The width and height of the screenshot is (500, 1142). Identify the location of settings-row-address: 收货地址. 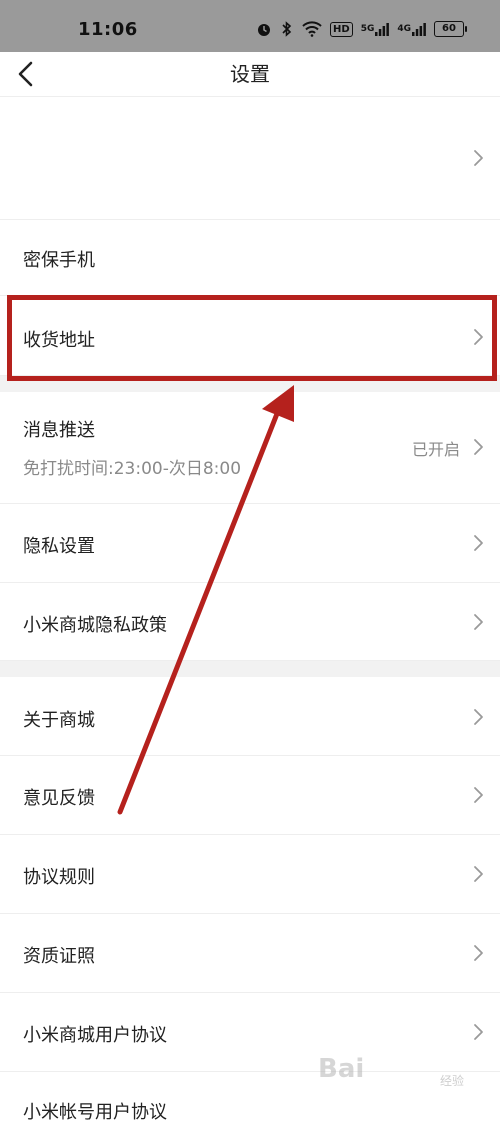
(250, 336).